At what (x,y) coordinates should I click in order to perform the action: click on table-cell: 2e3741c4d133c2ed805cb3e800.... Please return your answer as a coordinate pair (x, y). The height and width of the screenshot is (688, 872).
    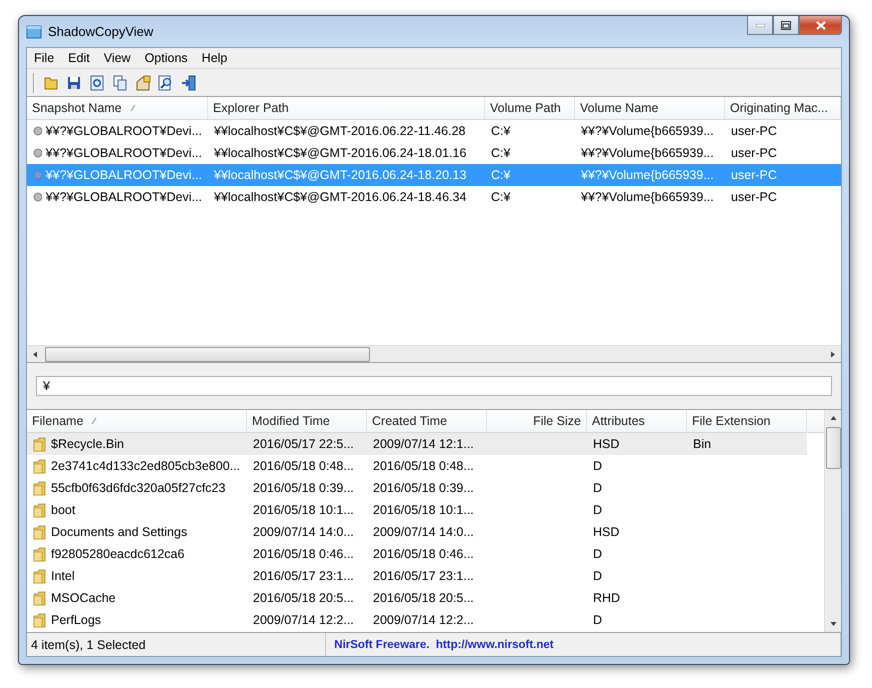
    Looking at the image, I should click on (145, 466).